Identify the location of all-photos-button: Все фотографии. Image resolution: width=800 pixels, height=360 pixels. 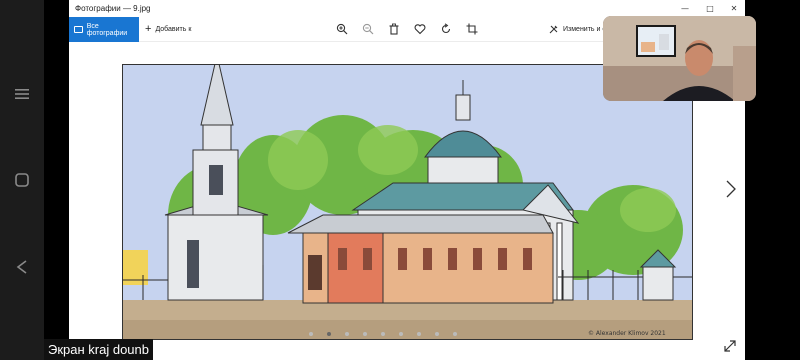
(104, 29).